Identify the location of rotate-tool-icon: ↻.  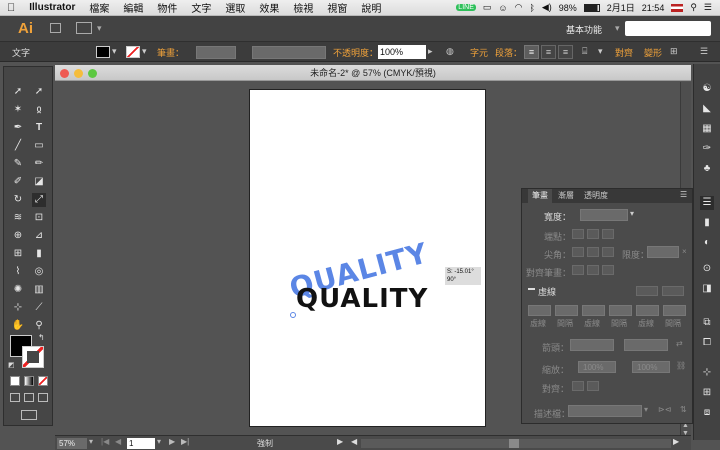
(18, 200).